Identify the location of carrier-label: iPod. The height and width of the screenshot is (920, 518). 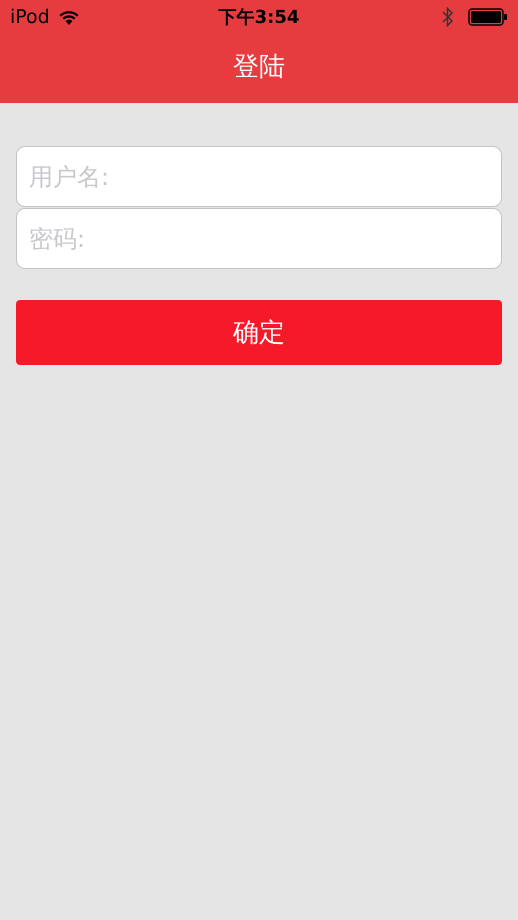
(30, 17).